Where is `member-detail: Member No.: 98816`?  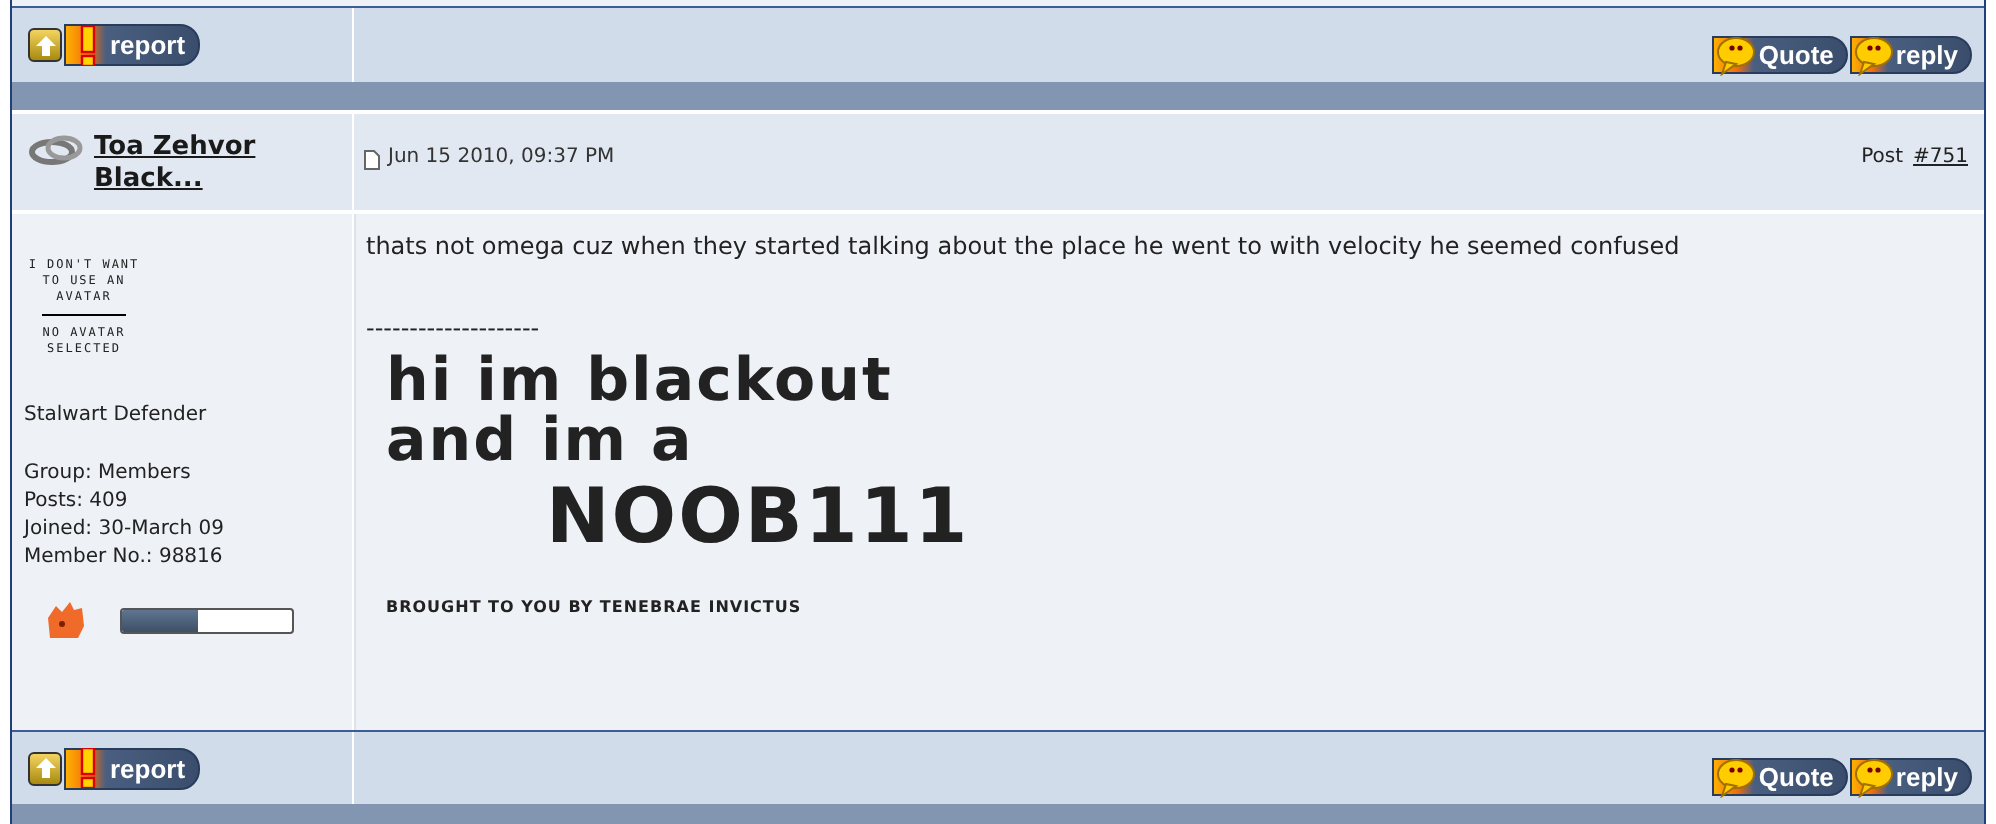 member-detail: Member No.: 98816 is located at coordinates (124, 558).